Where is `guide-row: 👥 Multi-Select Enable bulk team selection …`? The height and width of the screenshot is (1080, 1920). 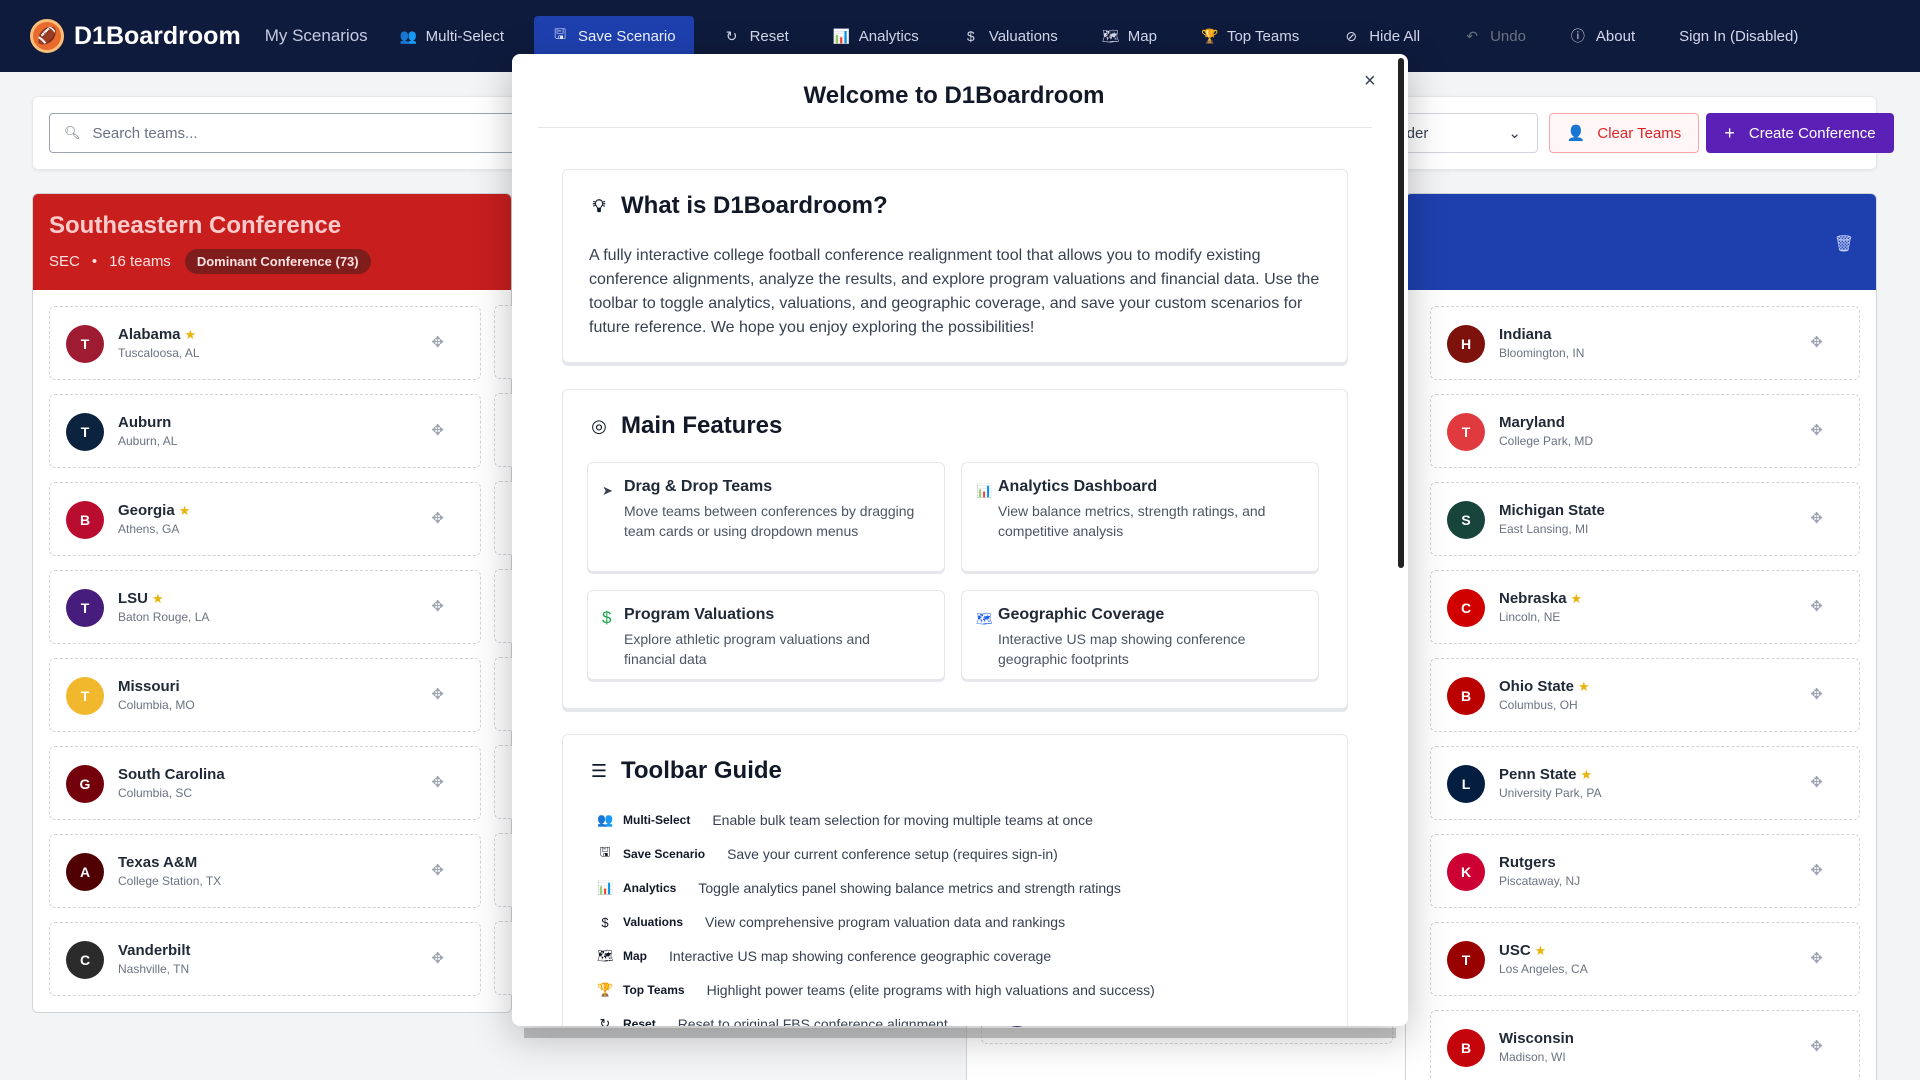
guide-row: 👥 Multi-Select Enable bulk team selection … is located at coordinates (845, 820).